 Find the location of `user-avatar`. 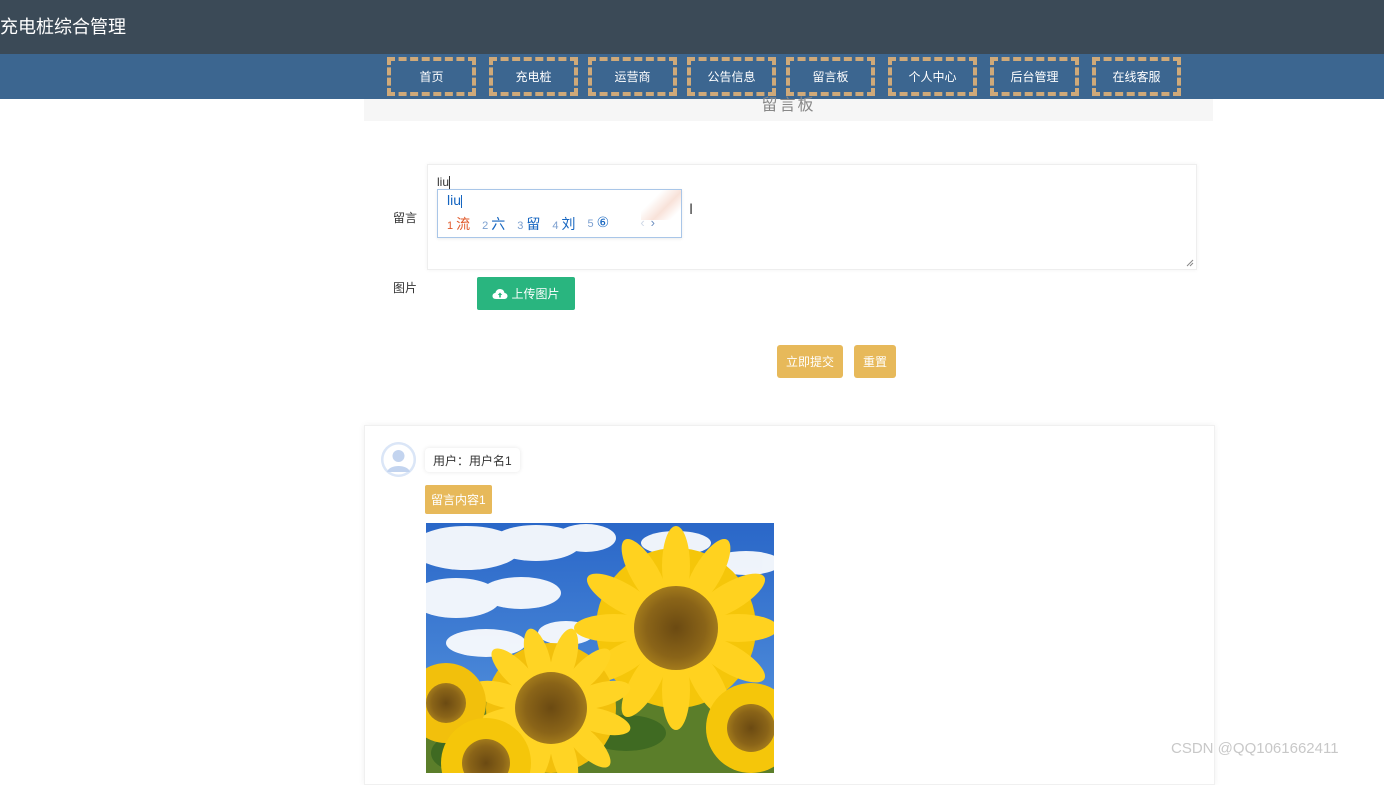

user-avatar is located at coordinates (398, 459).